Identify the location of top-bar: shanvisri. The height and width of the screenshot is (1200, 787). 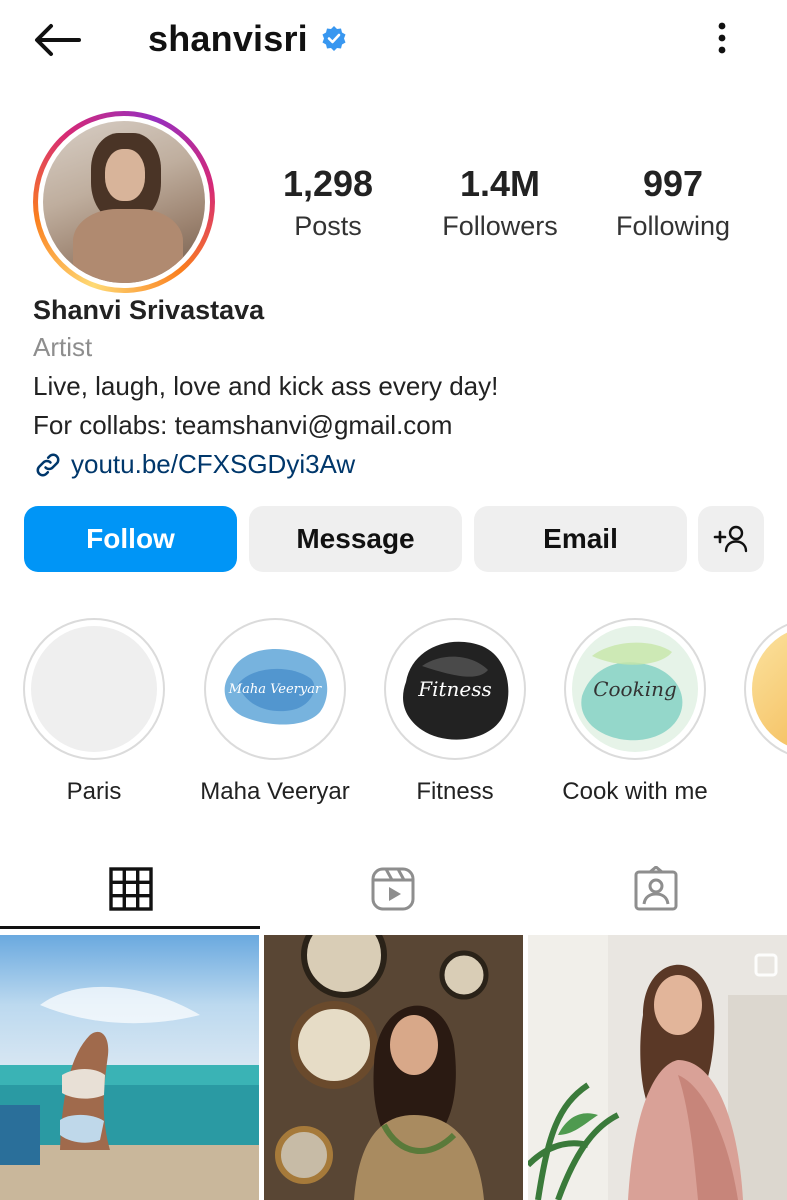
(393, 40).